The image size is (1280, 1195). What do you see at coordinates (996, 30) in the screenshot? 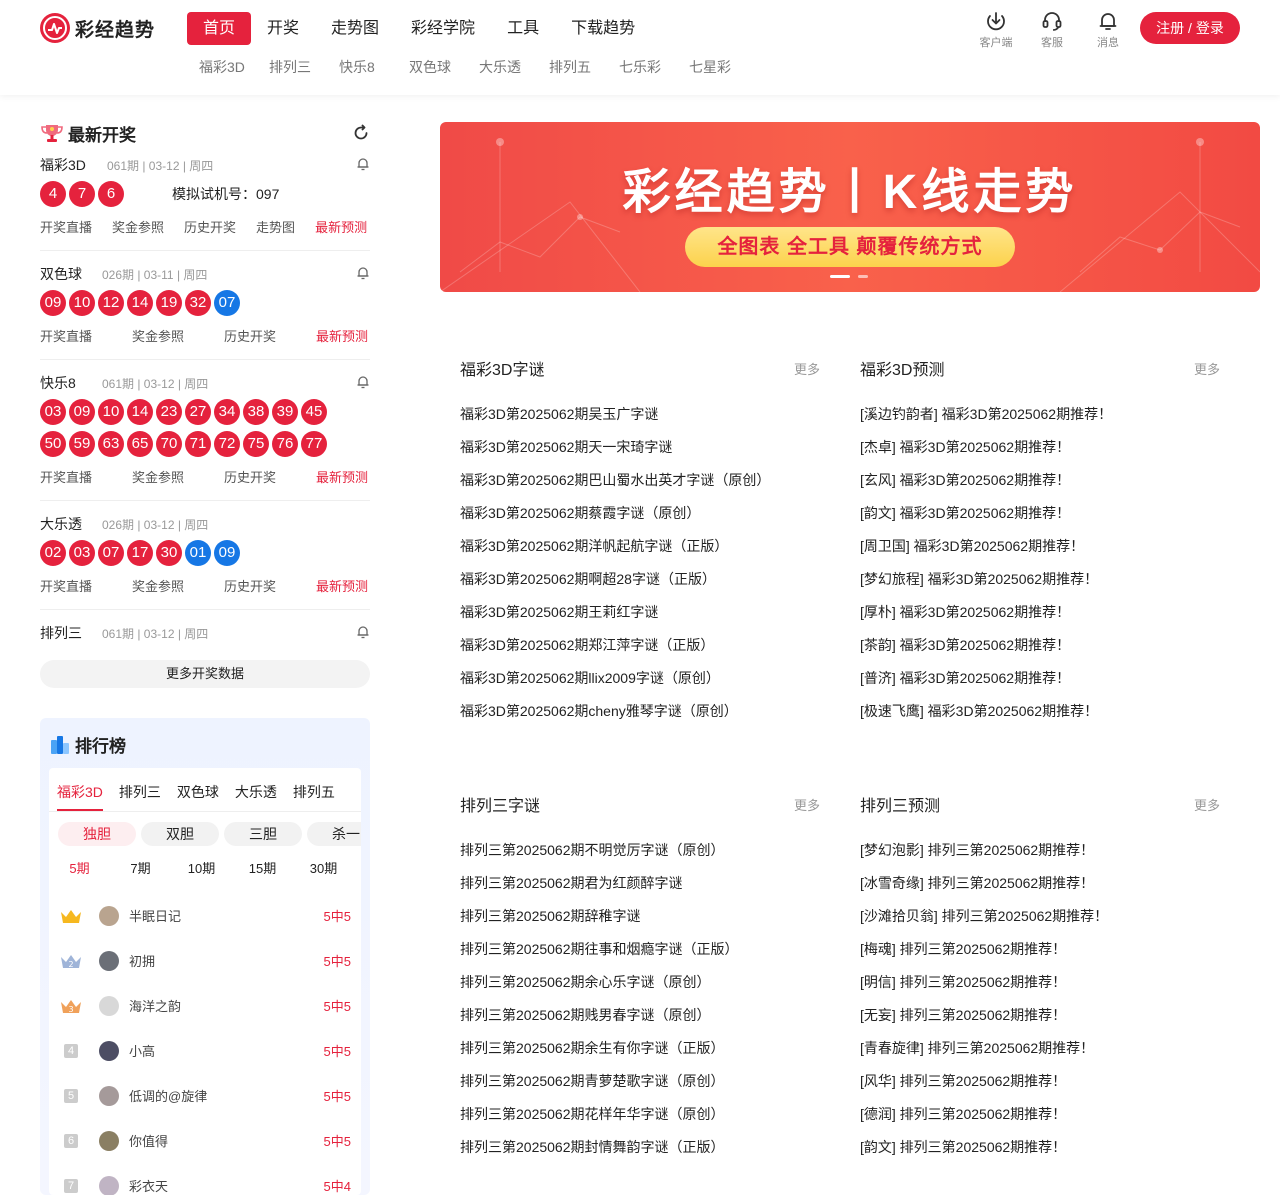
I see `client-download: 客户端` at bounding box center [996, 30].